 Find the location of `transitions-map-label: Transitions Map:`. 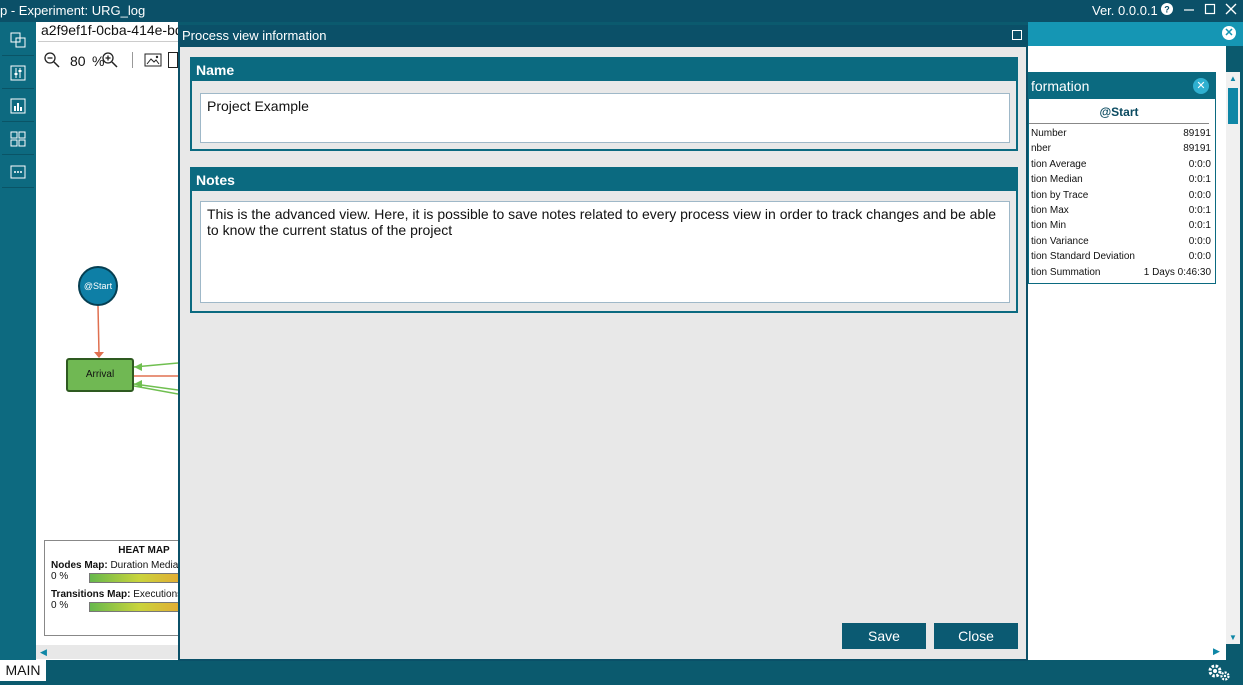

transitions-map-label: Transitions Map: is located at coordinates (91, 594).